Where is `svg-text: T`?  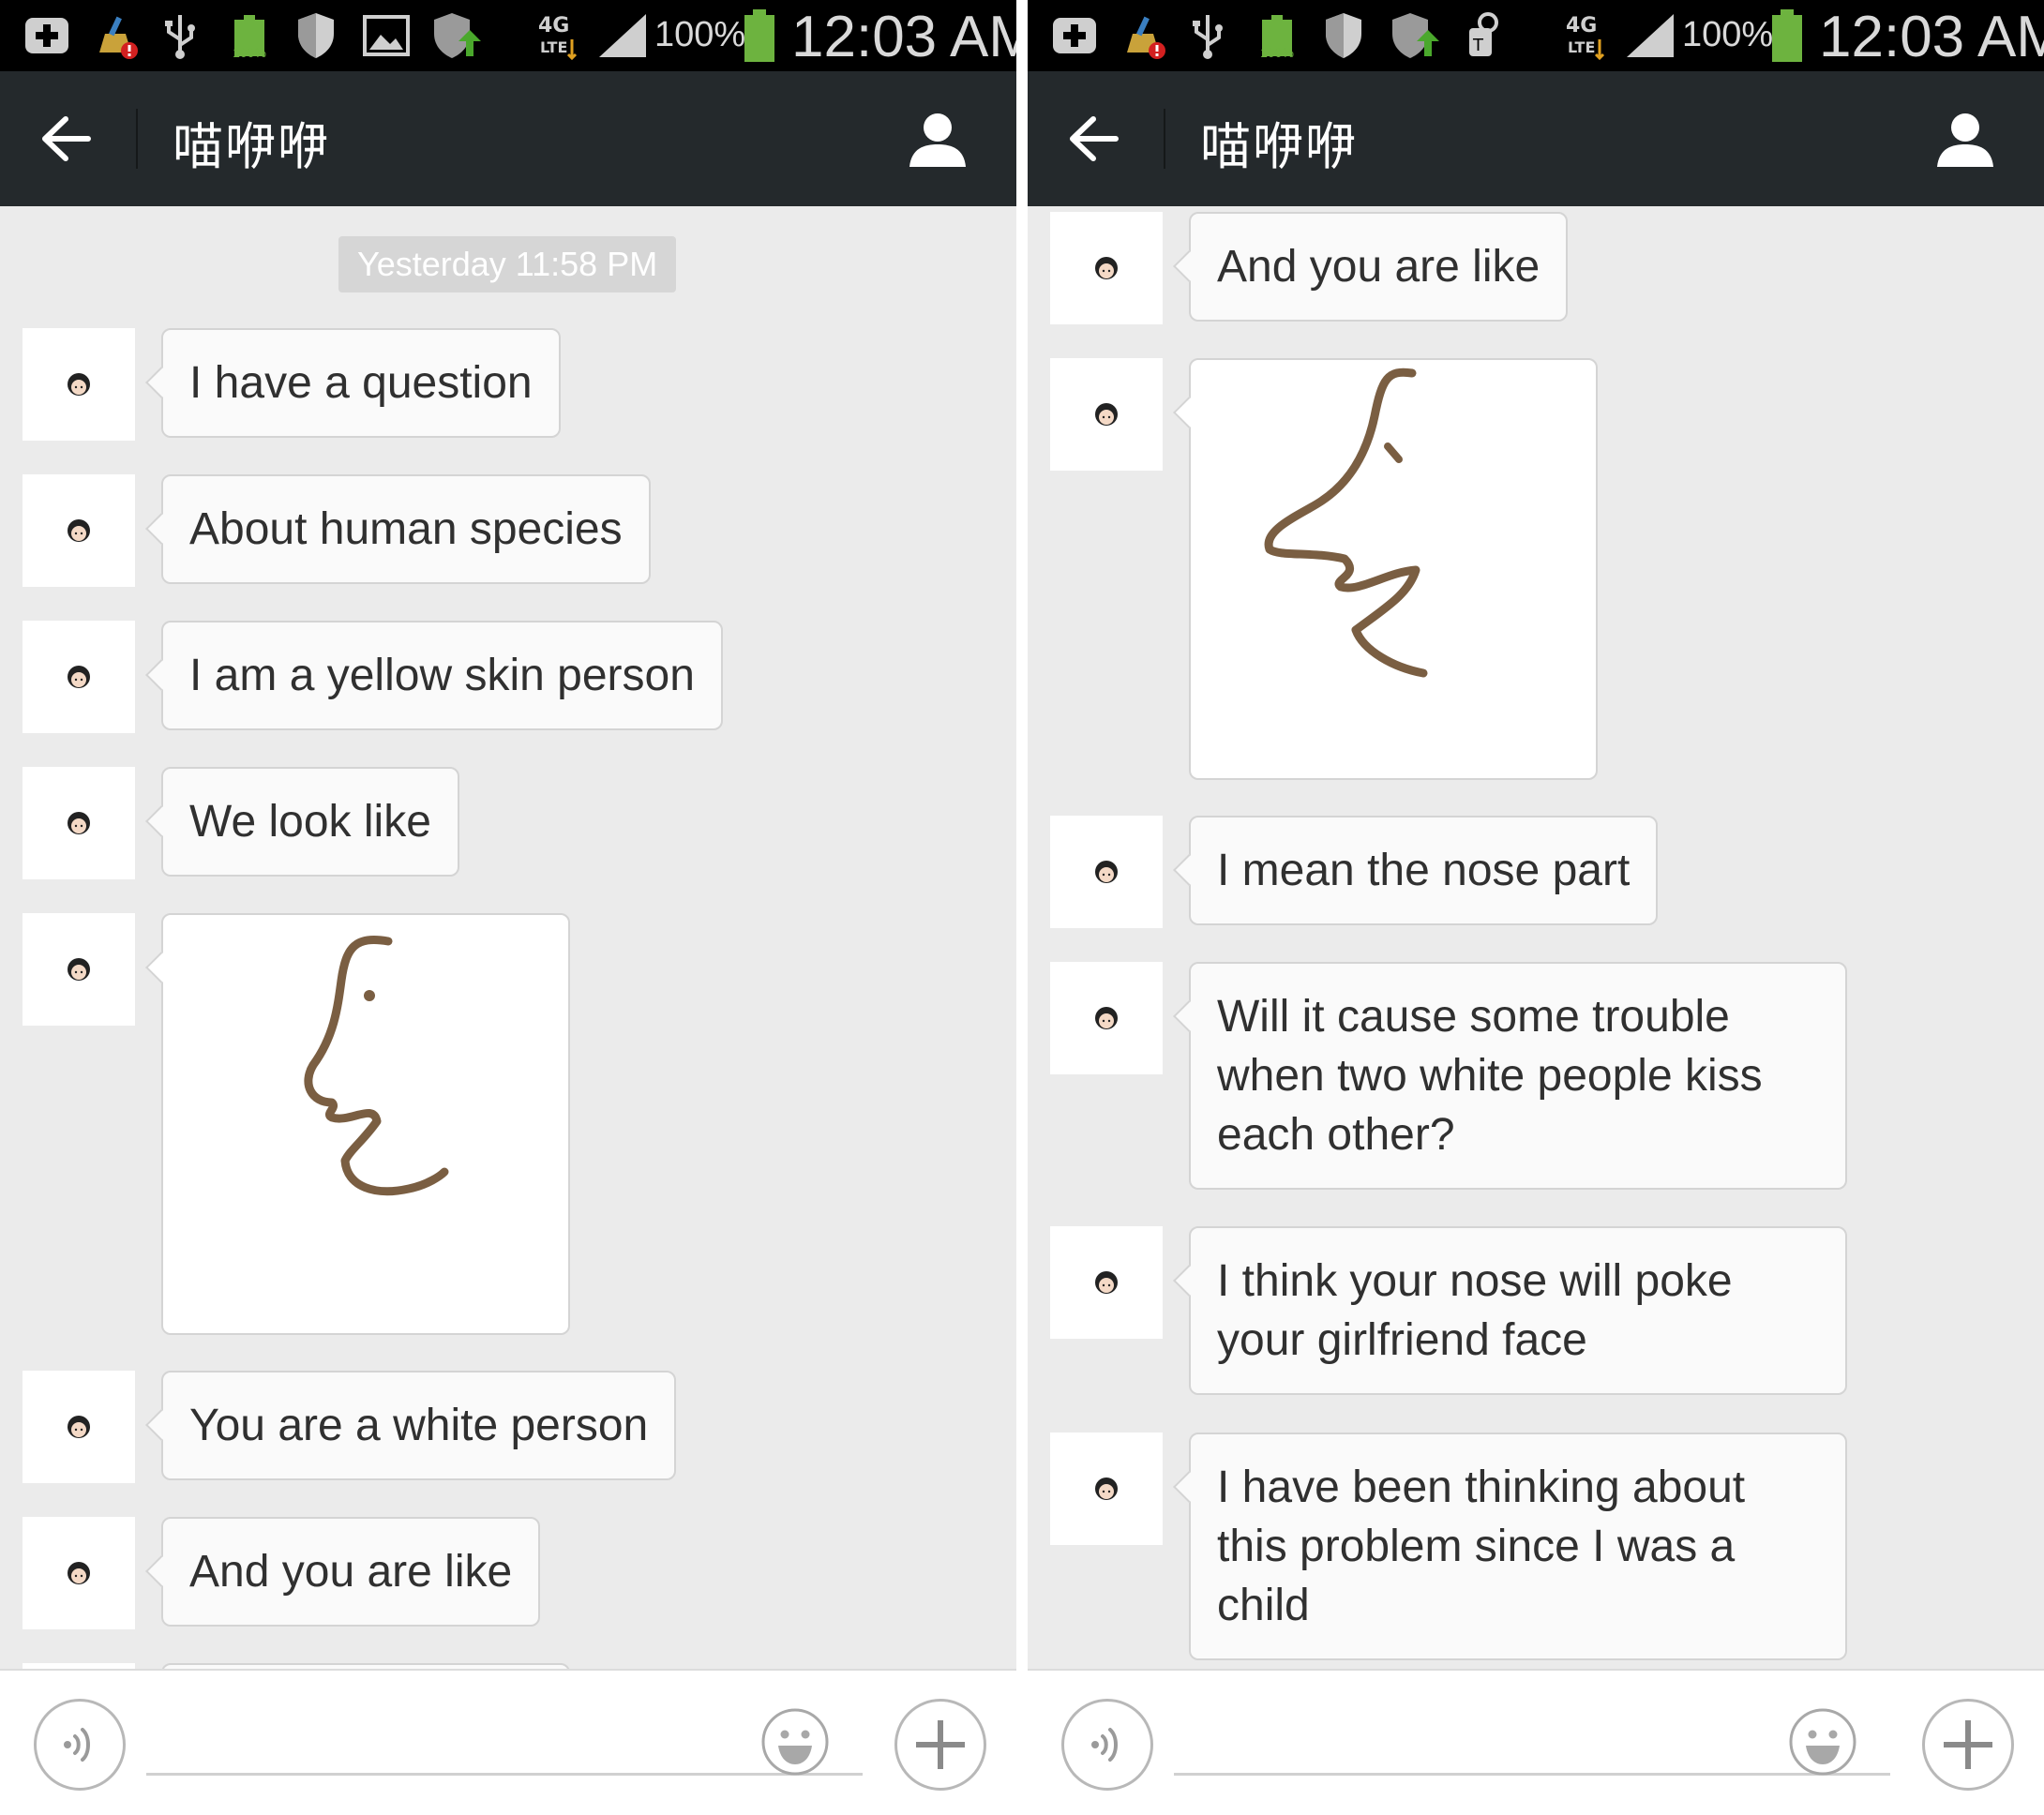
svg-text: T is located at coordinates (1478, 45).